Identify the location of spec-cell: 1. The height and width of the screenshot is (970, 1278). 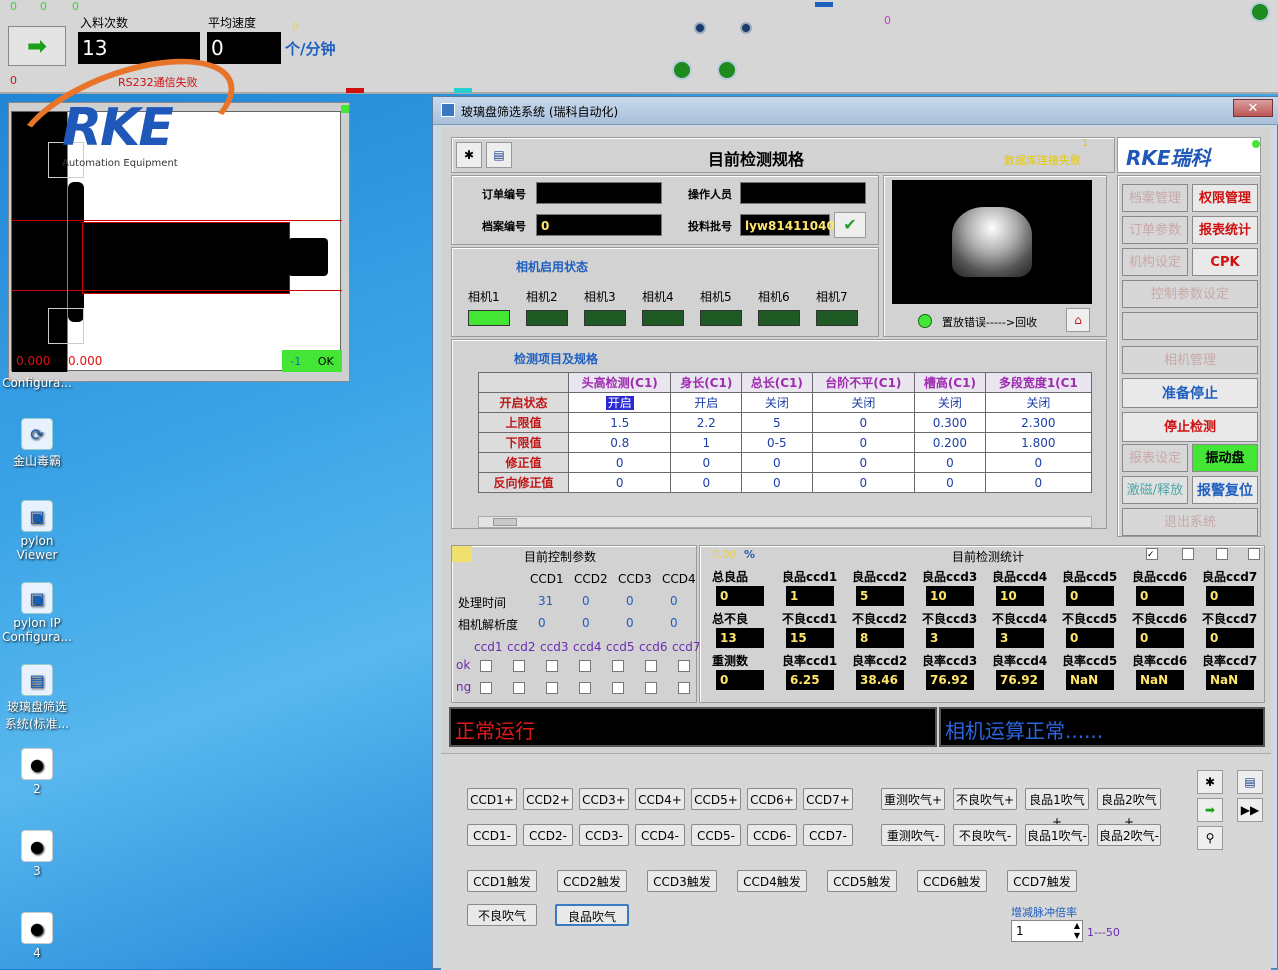
(706, 442).